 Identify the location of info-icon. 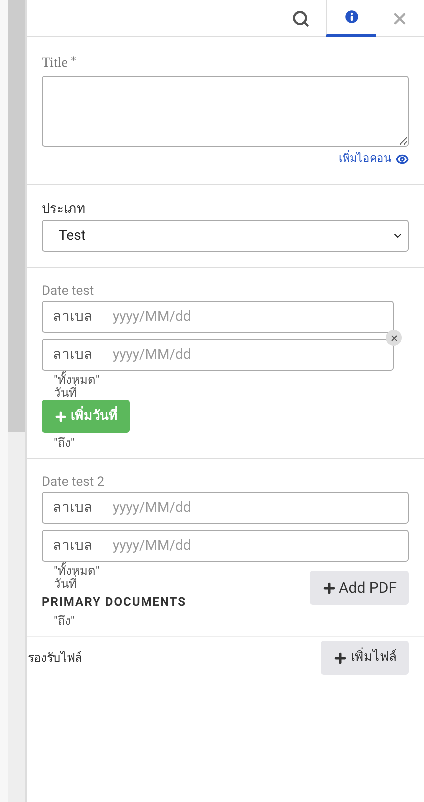
(351, 17).